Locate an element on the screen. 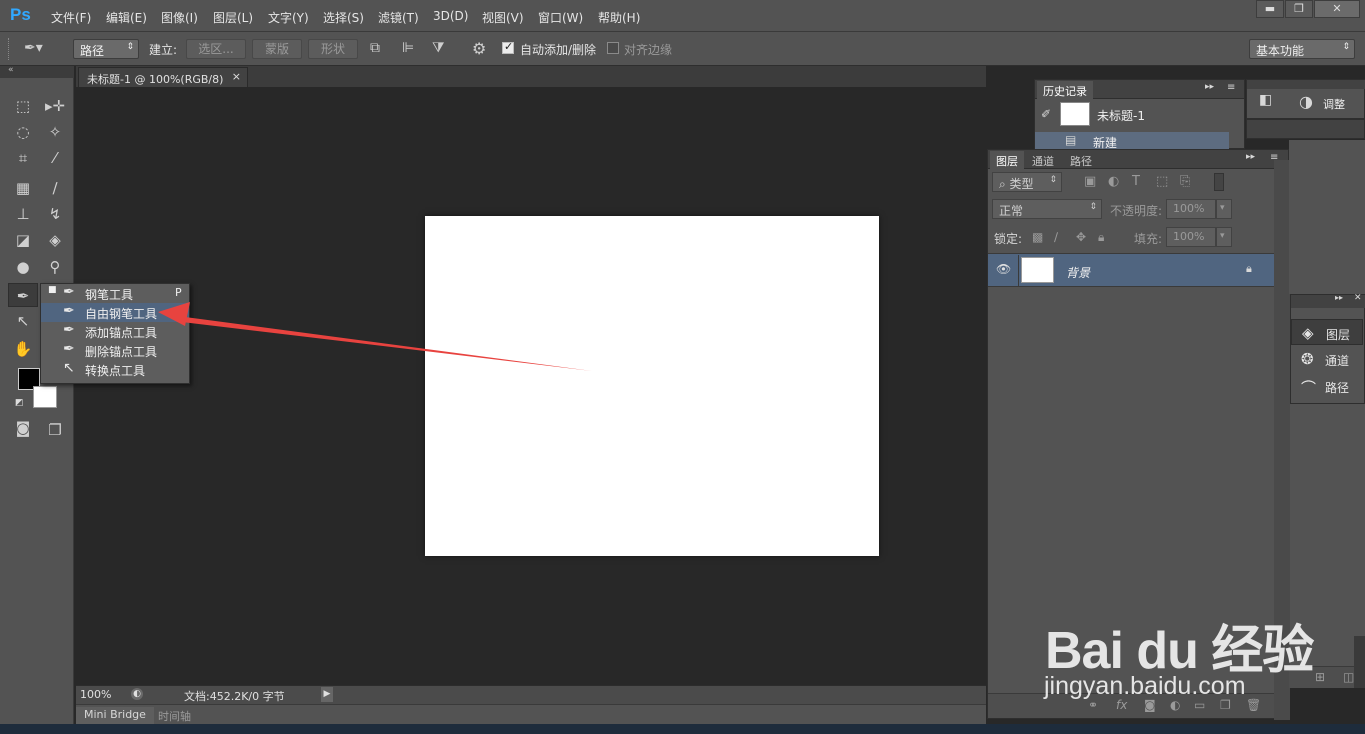 The image size is (1365, 734). fill-dropdown-icon: ▾ is located at coordinates (1224, 237).